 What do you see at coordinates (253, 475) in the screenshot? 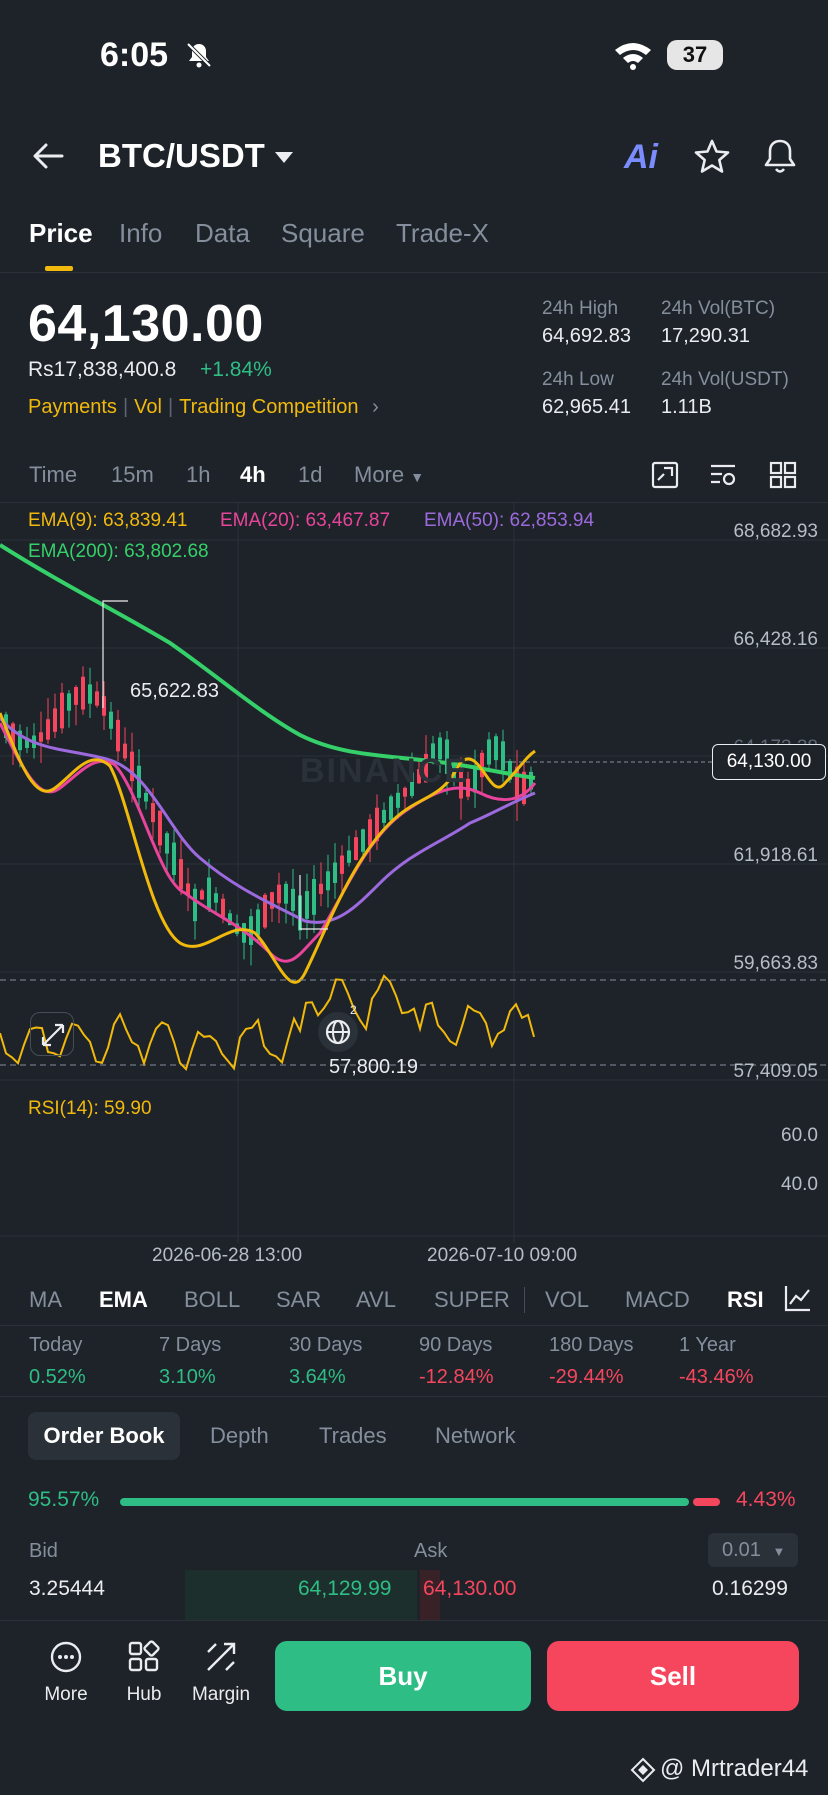
I see `interval-4h: 4h` at bounding box center [253, 475].